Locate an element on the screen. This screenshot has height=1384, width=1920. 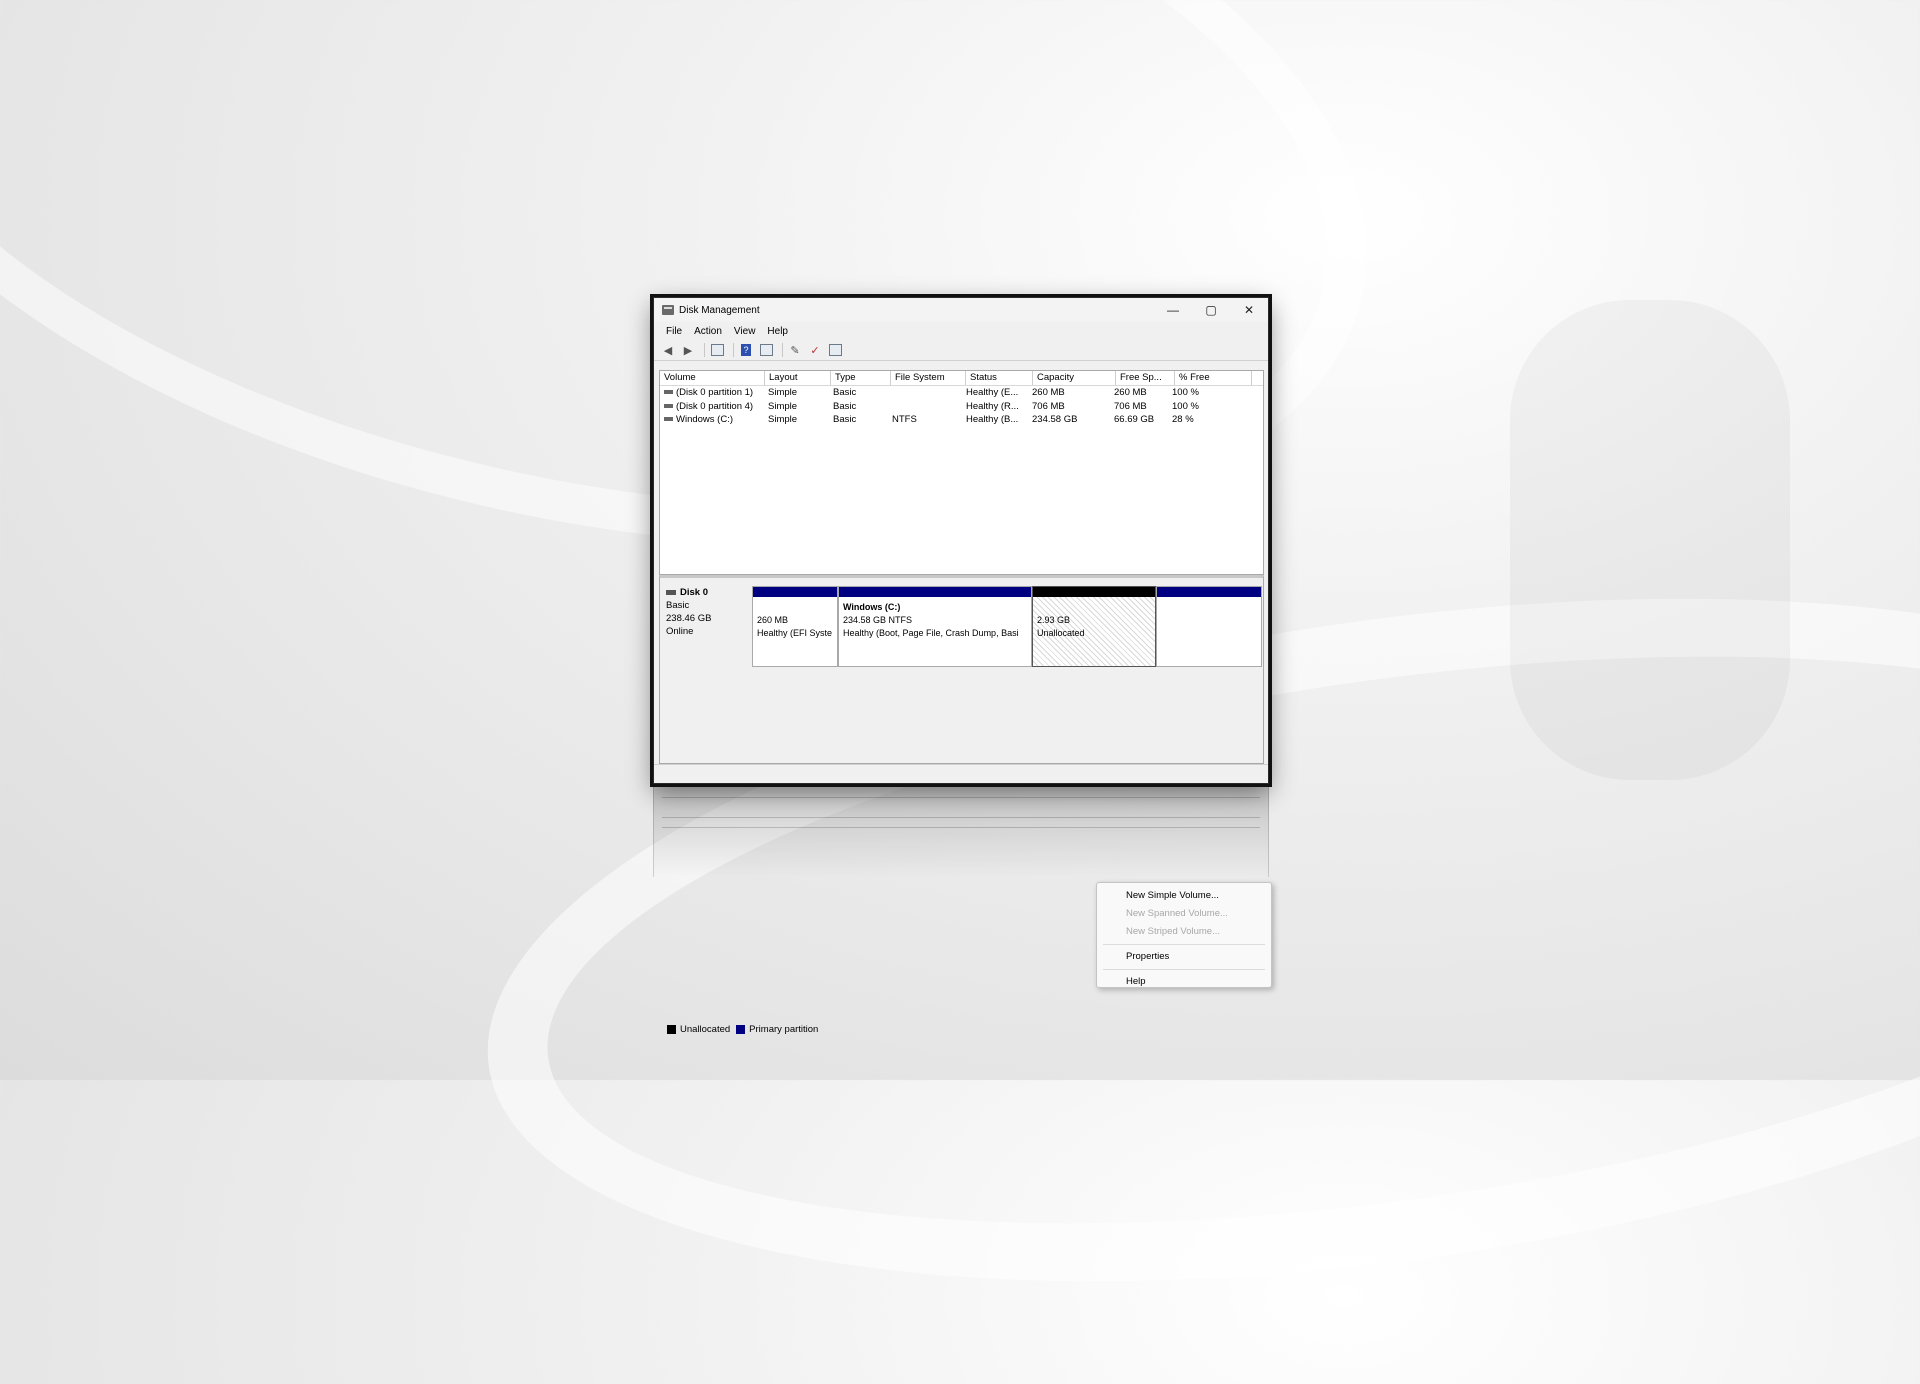
file-system-cell is located at coordinates (925, 407).